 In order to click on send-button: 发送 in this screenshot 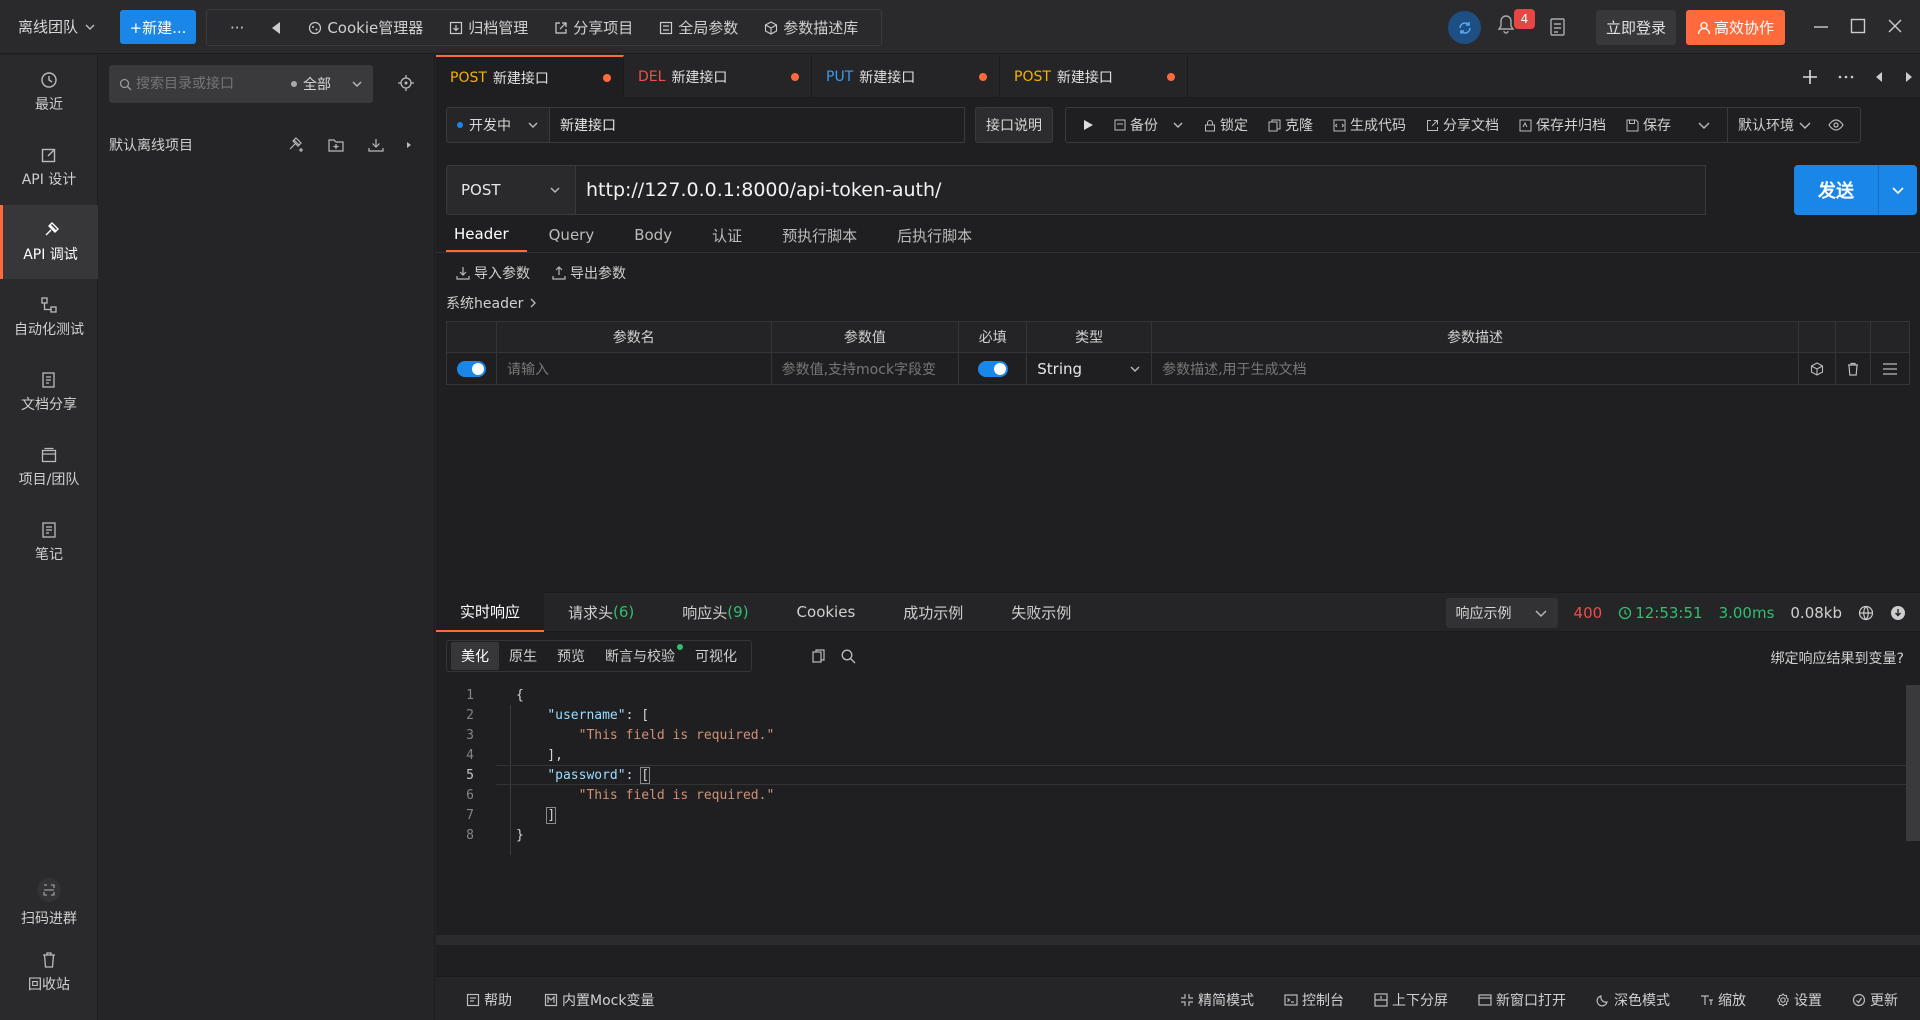, I will do `click(1855, 190)`.